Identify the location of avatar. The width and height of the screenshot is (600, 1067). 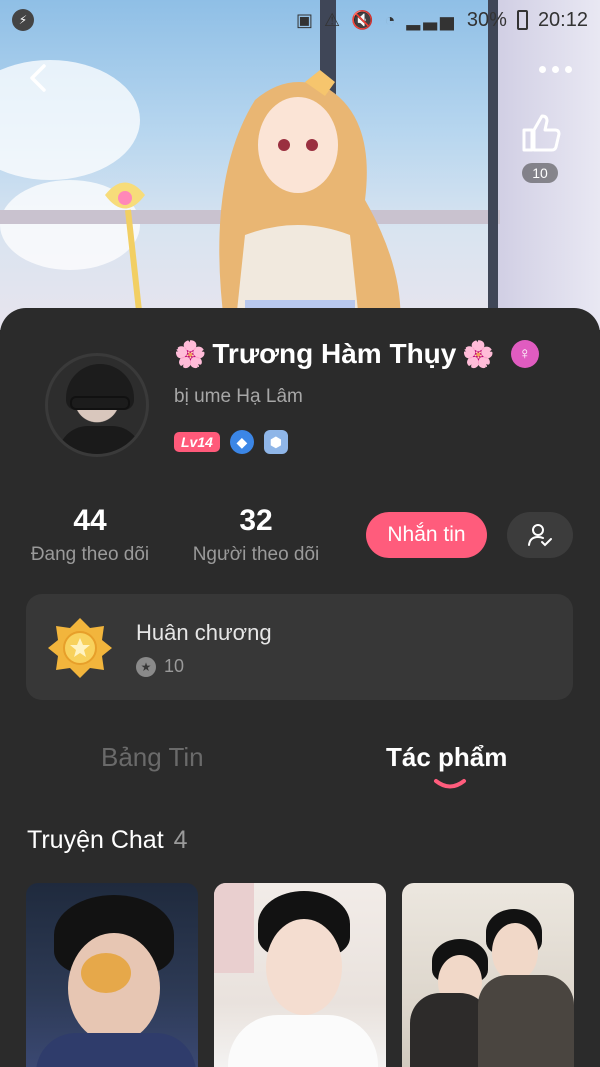
(97, 405).